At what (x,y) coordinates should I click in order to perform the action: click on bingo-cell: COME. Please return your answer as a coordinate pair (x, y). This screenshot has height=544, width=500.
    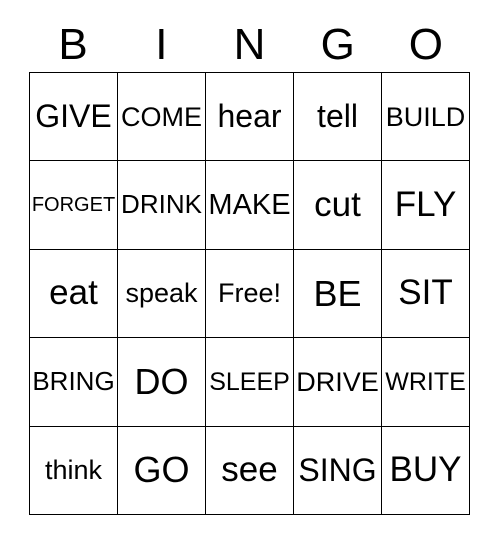
    Looking at the image, I should click on (162, 117).